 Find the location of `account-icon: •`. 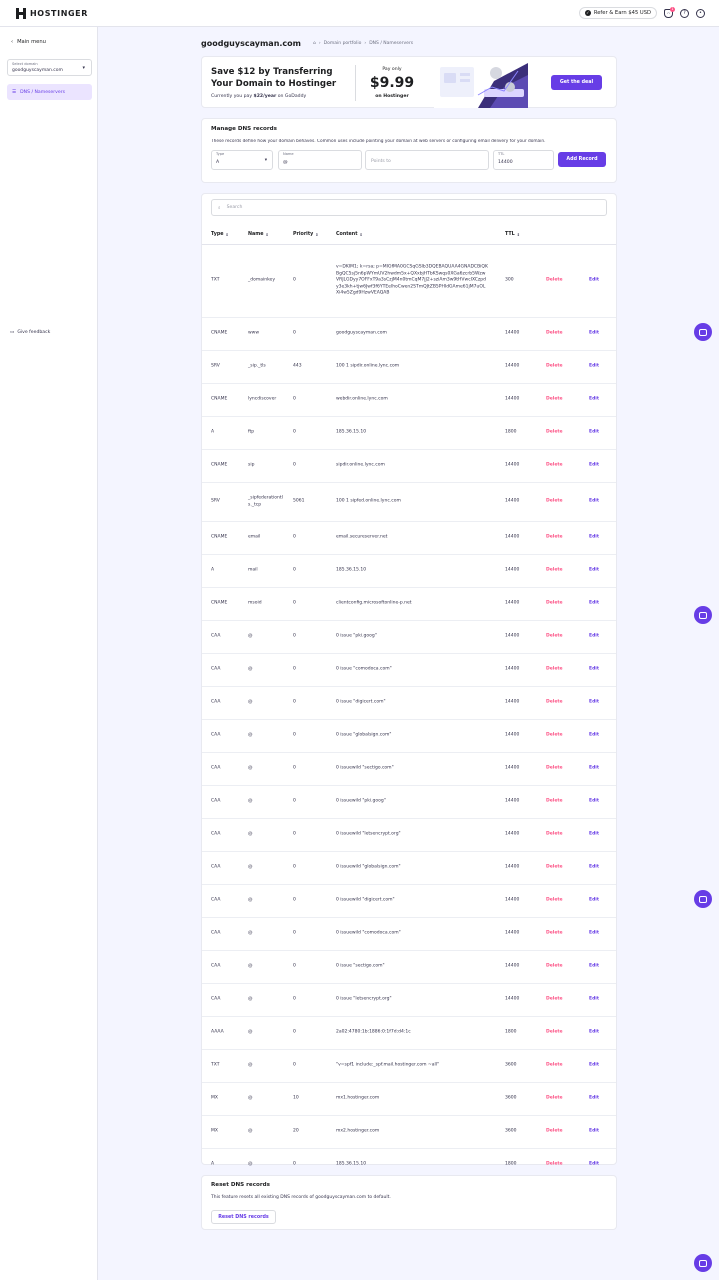

account-icon: • is located at coordinates (700, 13).